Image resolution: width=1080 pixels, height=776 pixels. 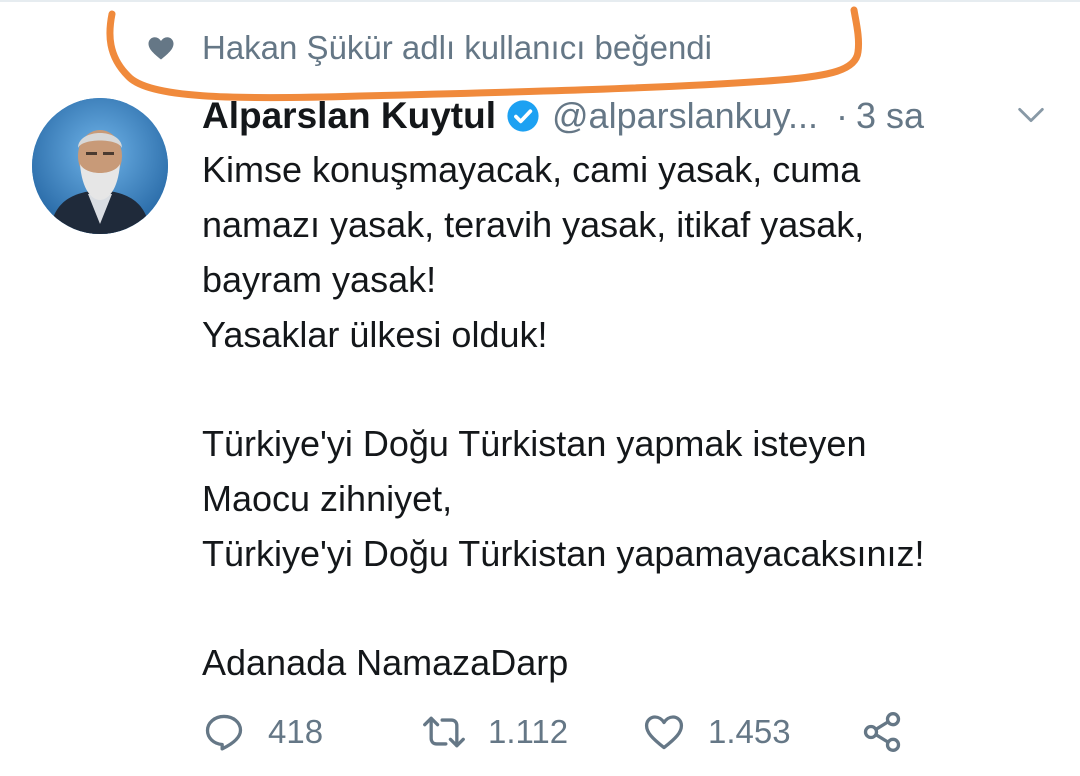 What do you see at coordinates (319, 279) in the screenshot?
I see `tweet-line: bayram yasak!` at bounding box center [319, 279].